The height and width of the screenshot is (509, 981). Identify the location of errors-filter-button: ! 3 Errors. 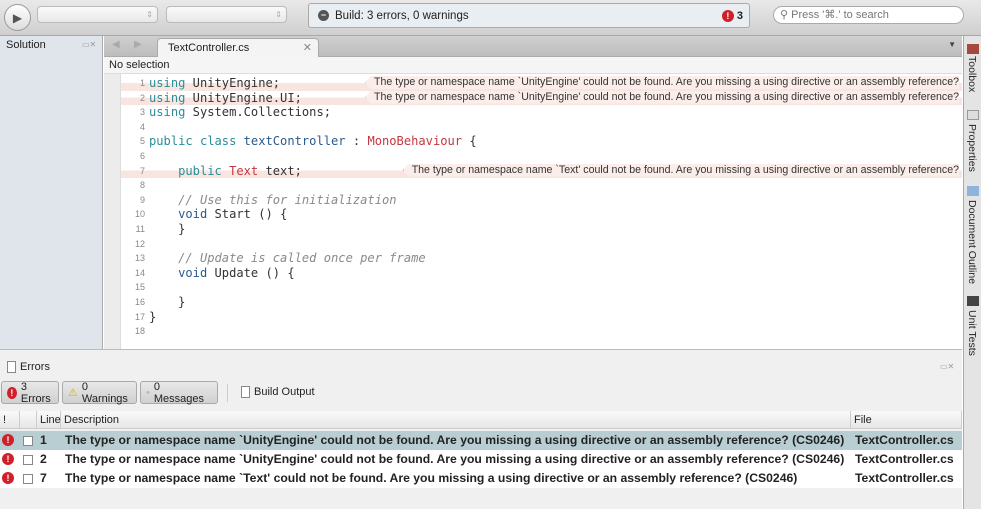
(30, 393).